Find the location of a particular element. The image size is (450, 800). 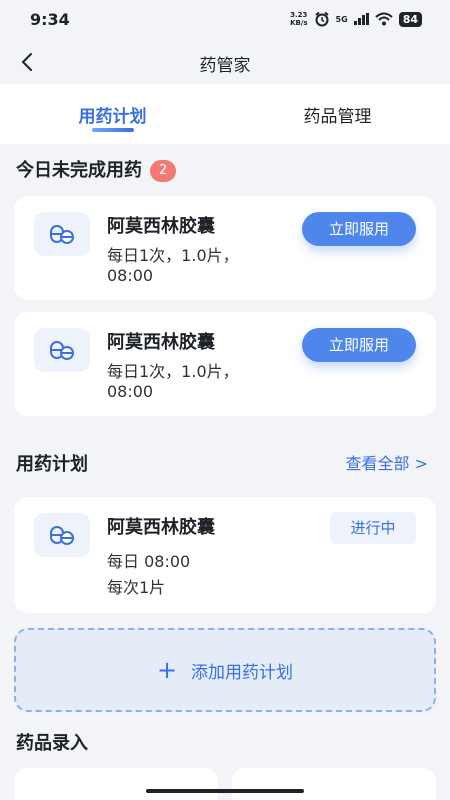

header: 药管家 is located at coordinates (225, 62).